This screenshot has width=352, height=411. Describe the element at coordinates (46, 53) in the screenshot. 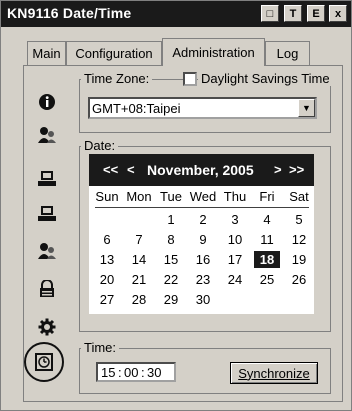

I see `tab-main: Main` at that location.